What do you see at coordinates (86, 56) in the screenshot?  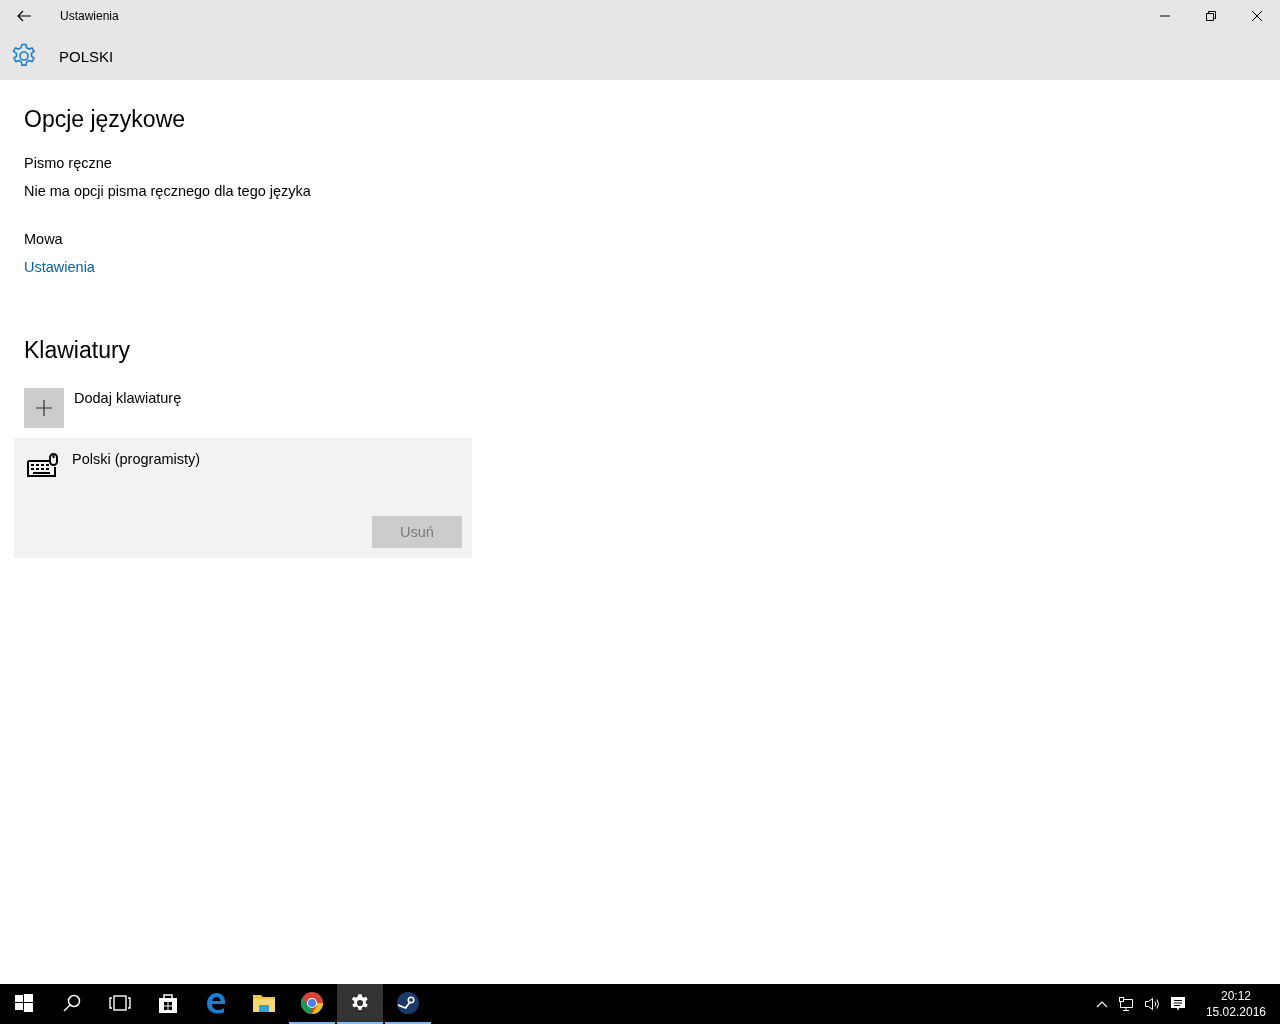 I see `page-header-title: POLSKI` at bounding box center [86, 56].